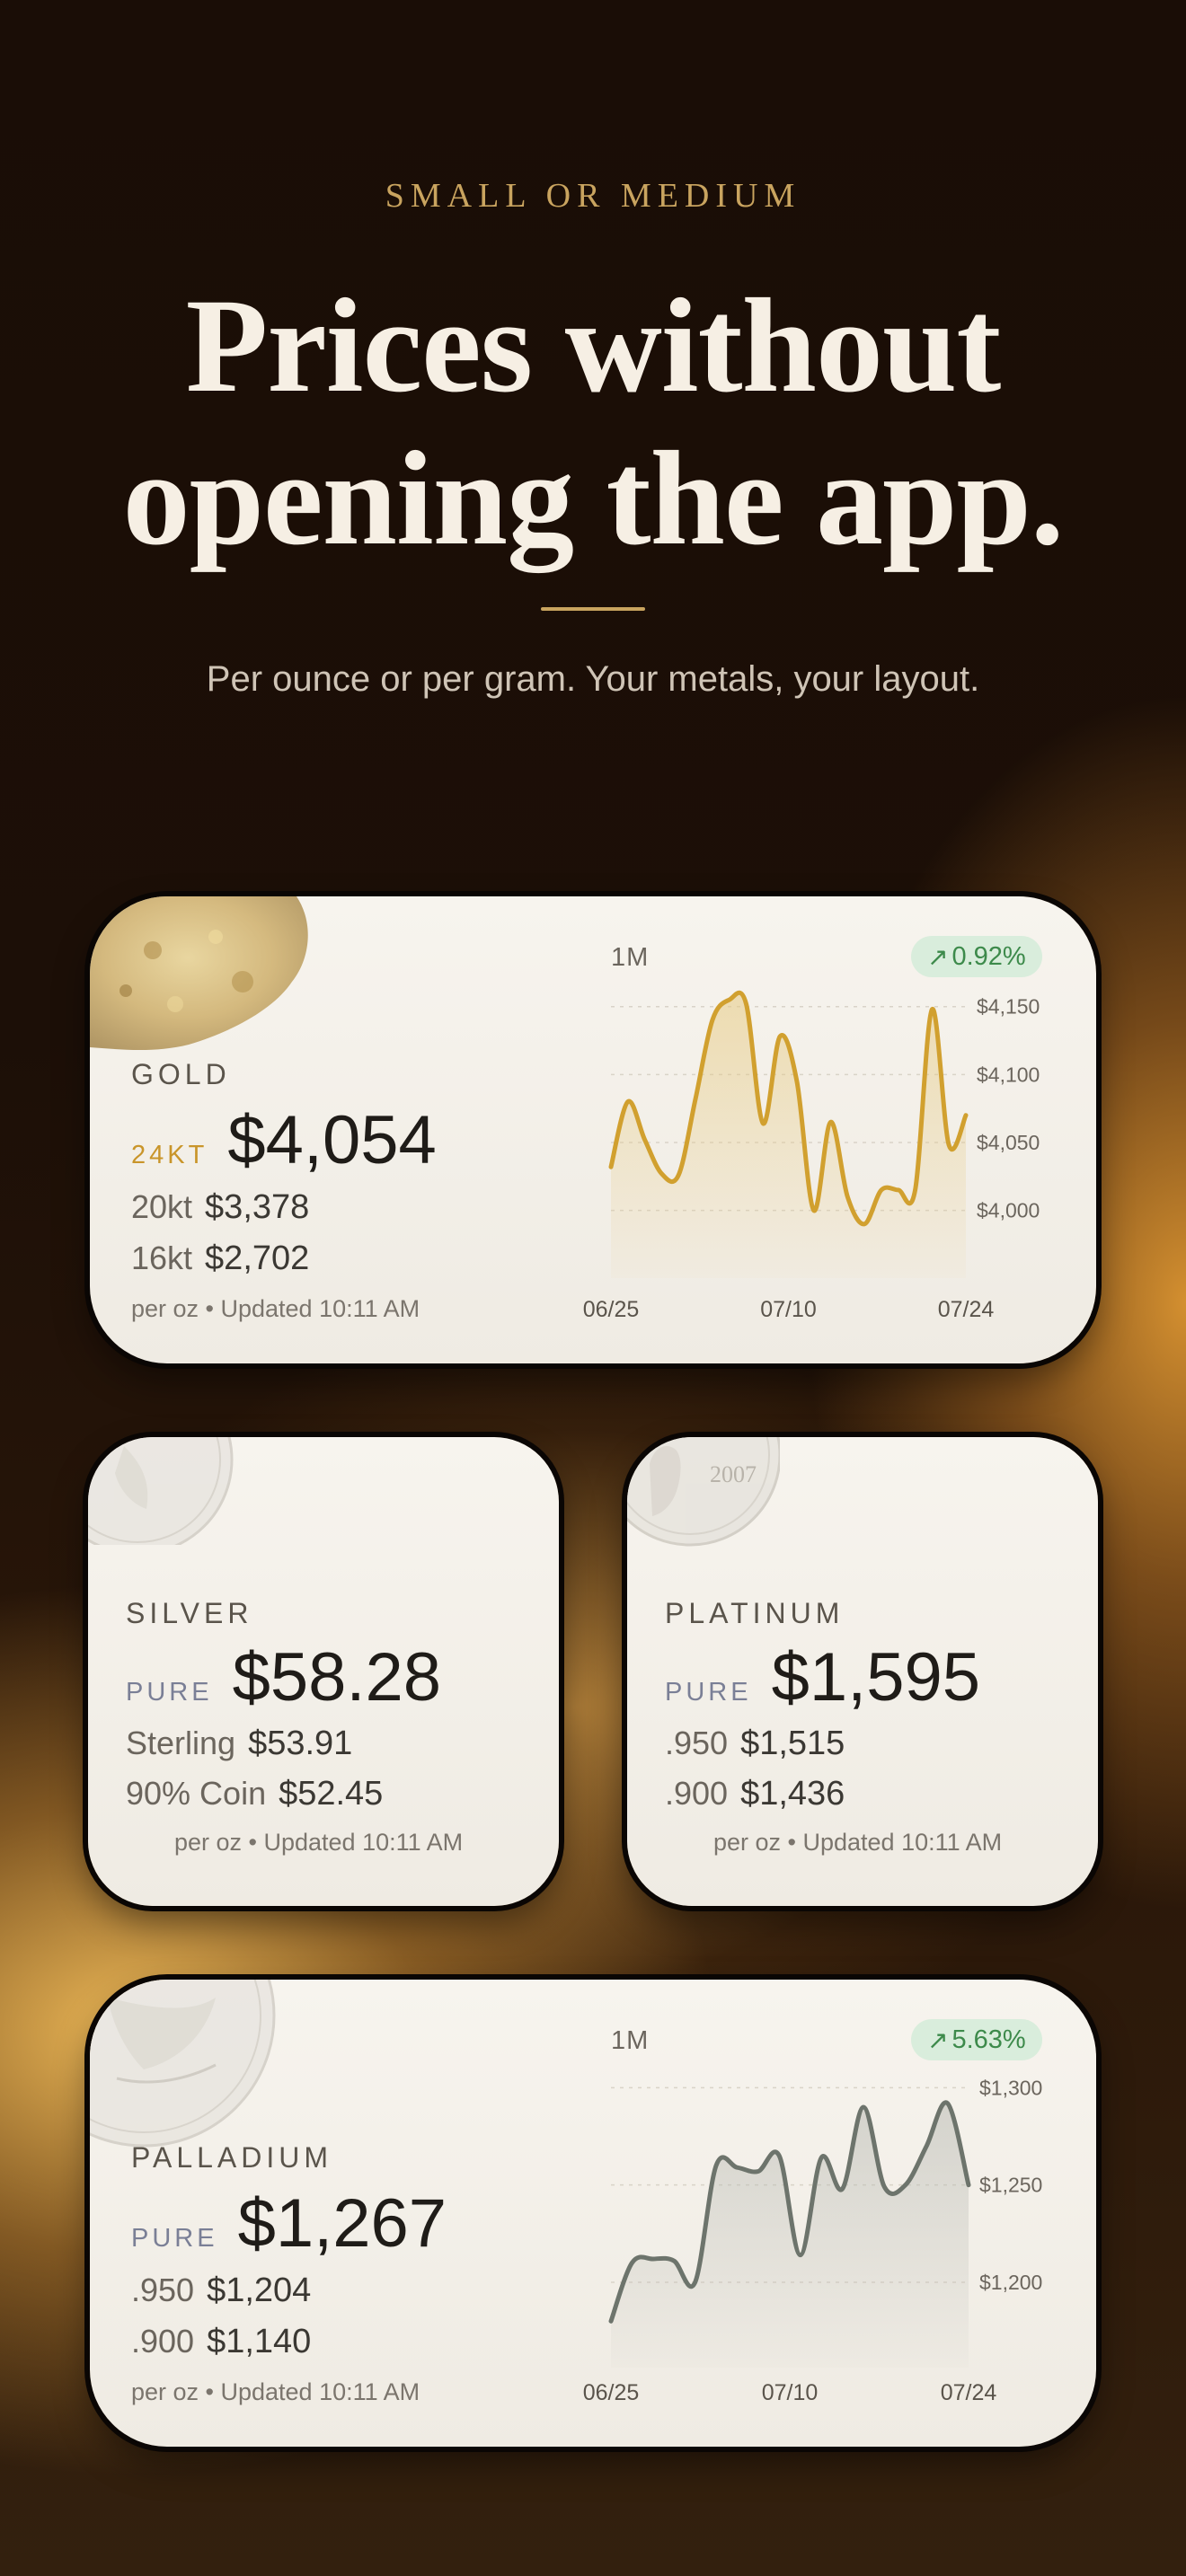  I want to click on y-tick-label: $4,150, so click(1008, 1007).